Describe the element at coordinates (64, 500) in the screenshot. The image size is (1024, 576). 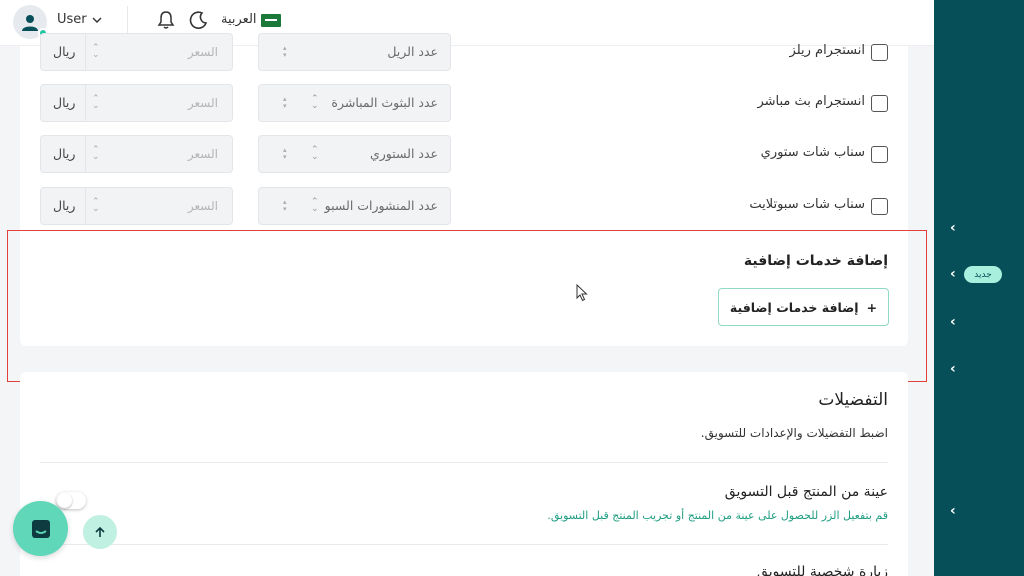
I see `toggle-knob` at that location.